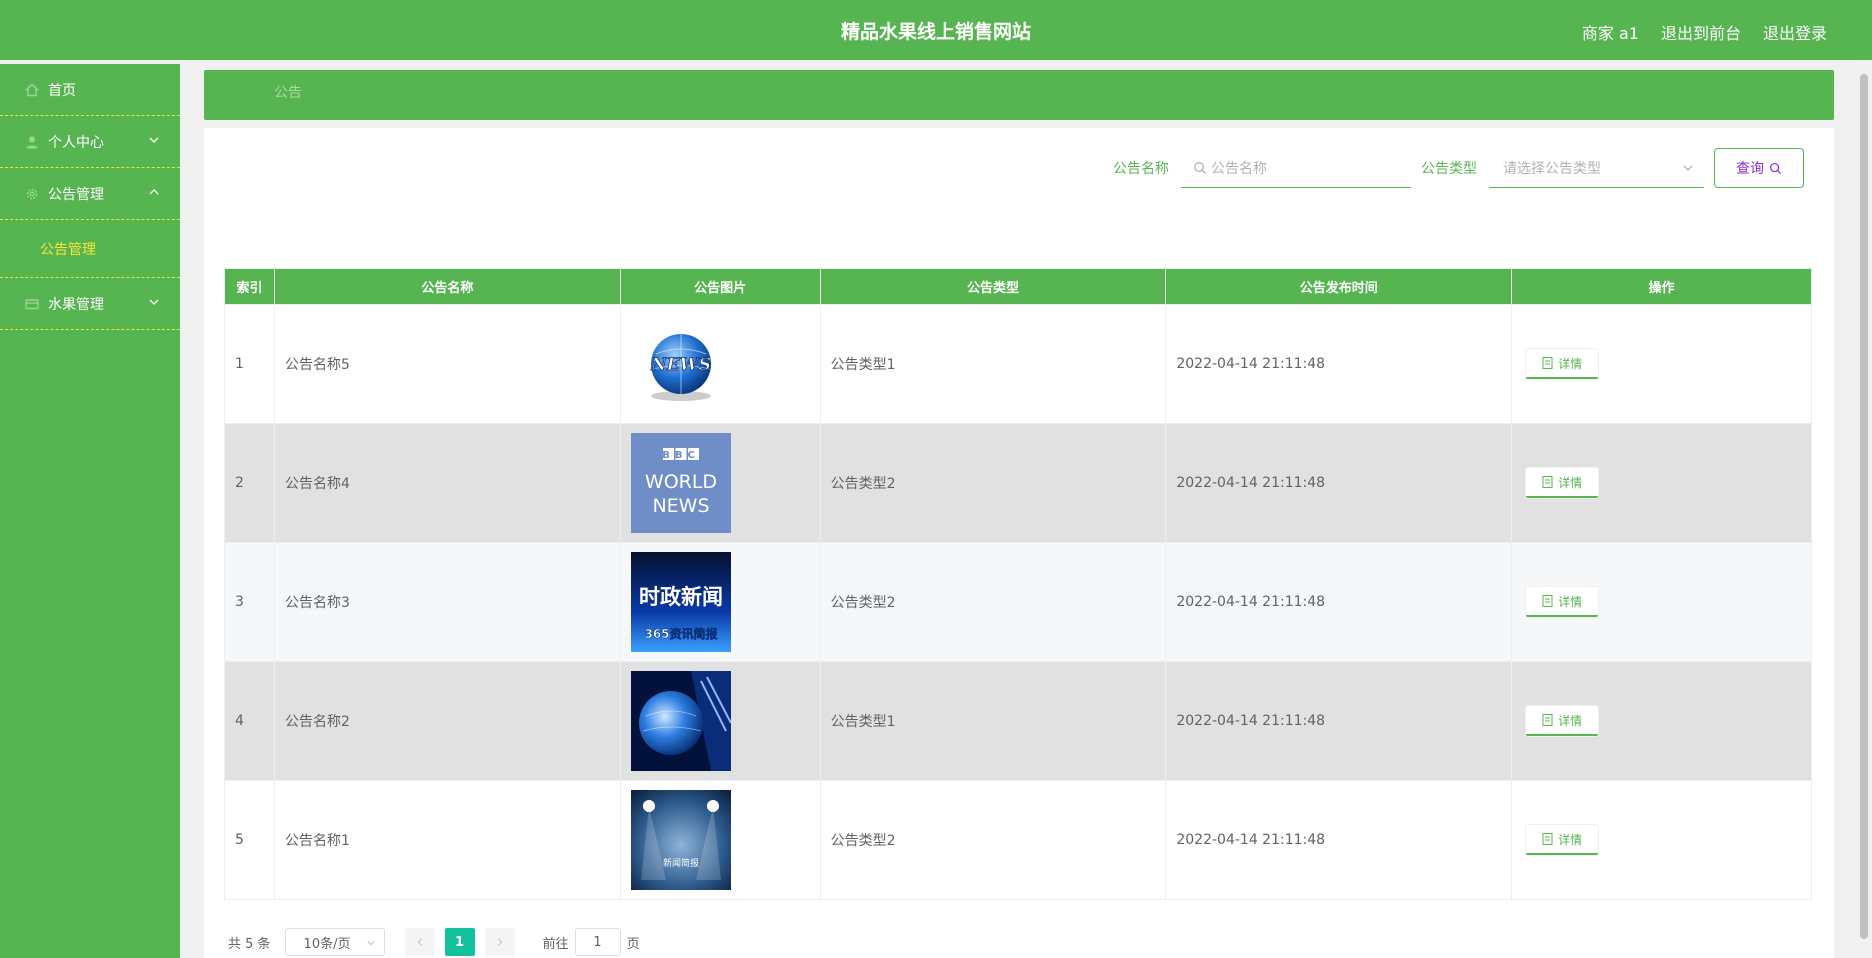 Image resolution: width=1872 pixels, height=958 pixels. I want to click on vertical-scrollbar, so click(1864, 509).